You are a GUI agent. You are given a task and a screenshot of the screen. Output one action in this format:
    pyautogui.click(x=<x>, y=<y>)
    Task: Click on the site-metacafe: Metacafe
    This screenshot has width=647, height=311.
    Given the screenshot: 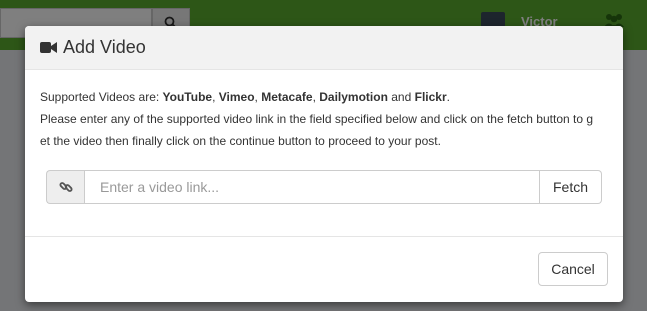 What is the action you would take?
    pyautogui.click(x=287, y=97)
    